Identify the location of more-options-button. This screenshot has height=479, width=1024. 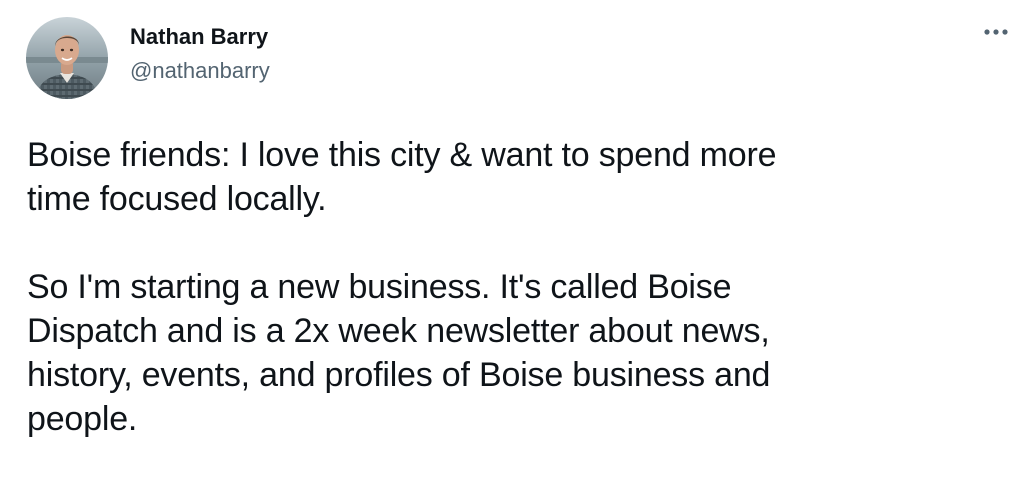
(996, 32).